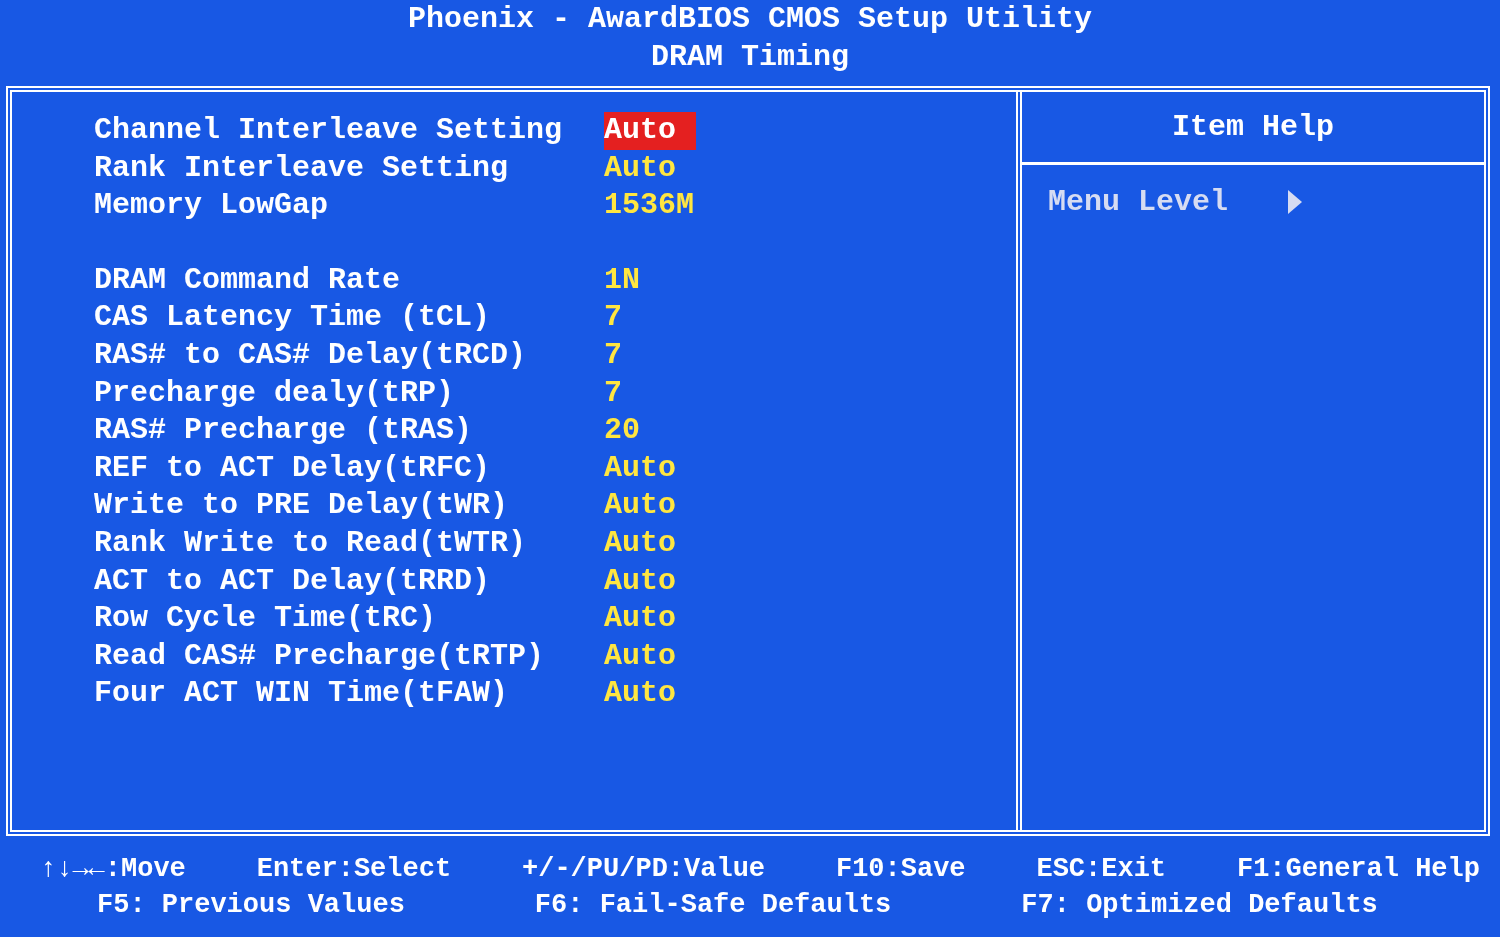 This screenshot has width=1500, height=937. I want to click on key-hint: F1:General Help, so click(1358, 869).